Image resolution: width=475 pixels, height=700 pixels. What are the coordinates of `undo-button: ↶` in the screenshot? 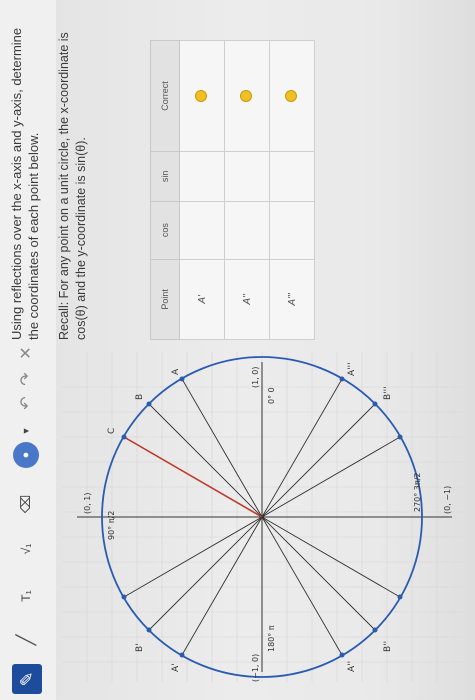 It's located at (26, 403).